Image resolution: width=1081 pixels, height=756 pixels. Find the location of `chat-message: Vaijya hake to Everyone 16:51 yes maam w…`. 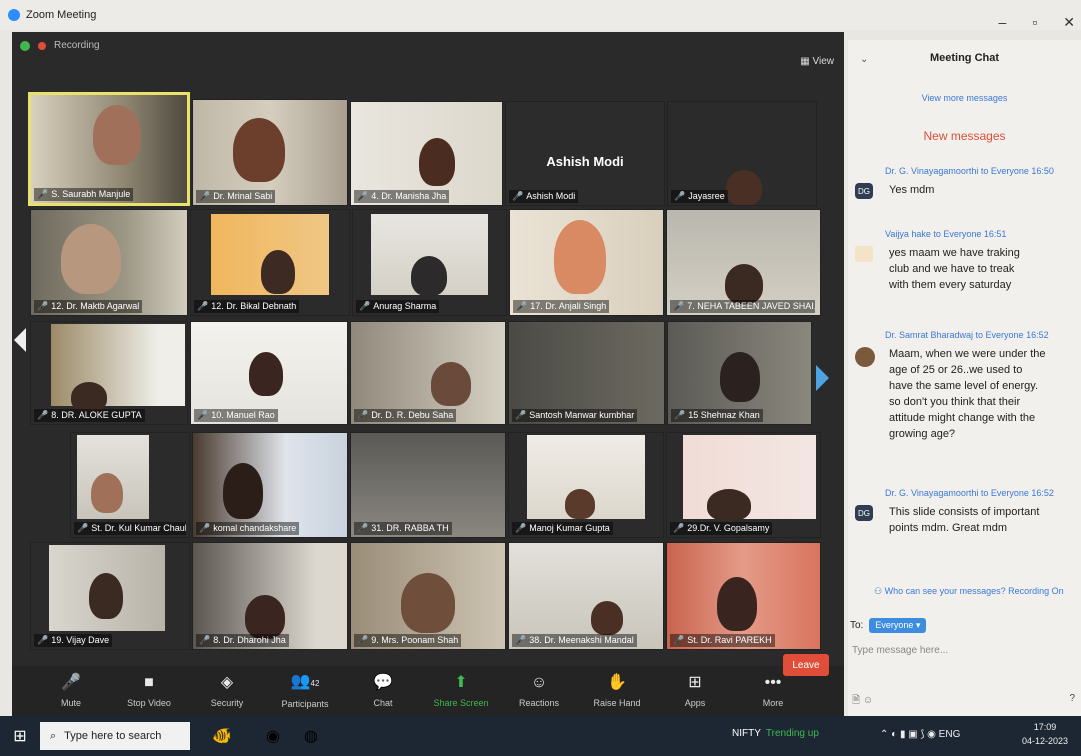

chat-message: Vaijya hake to Everyone 16:51 yes maam w… is located at coordinates (966, 261).